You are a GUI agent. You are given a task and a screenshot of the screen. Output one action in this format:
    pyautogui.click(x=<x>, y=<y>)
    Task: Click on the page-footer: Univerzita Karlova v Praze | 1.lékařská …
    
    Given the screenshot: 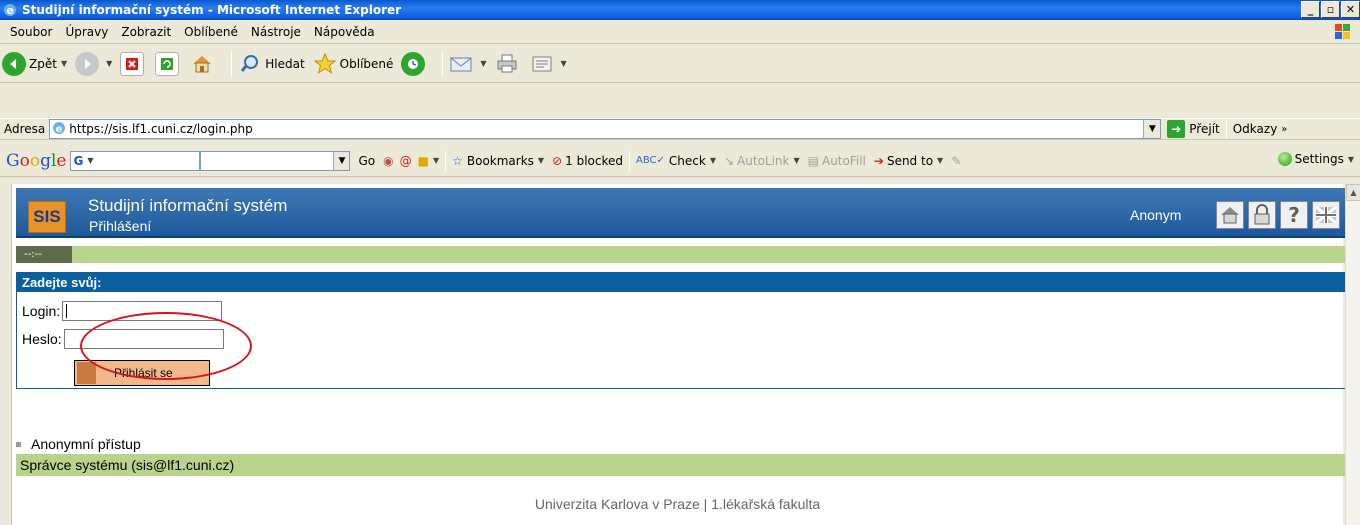 What is the action you would take?
    pyautogui.click(x=677, y=504)
    